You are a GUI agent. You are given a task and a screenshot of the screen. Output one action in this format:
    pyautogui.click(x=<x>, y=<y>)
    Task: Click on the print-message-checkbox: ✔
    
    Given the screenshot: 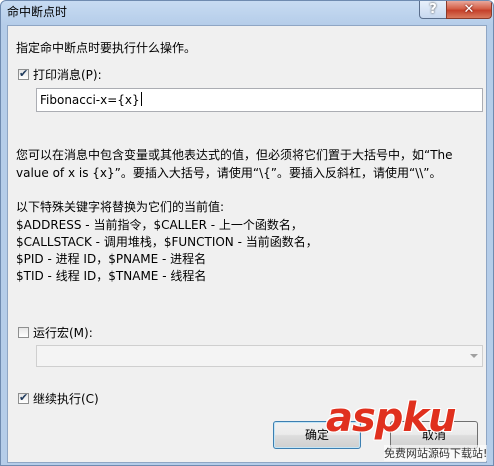 What is the action you would take?
    pyautogui.click(x=23, y=73)
    